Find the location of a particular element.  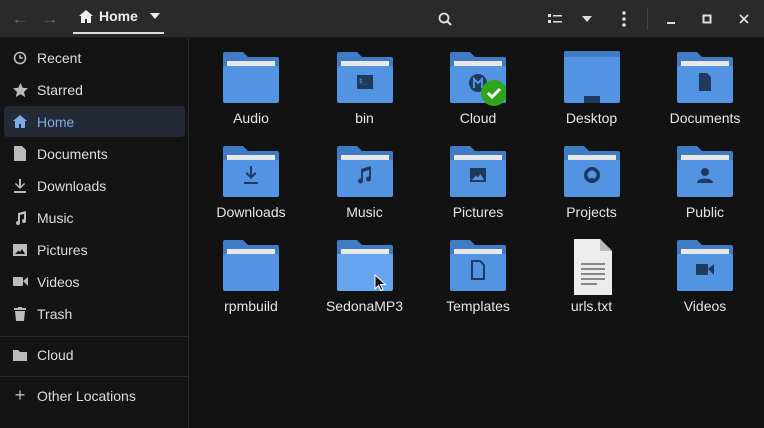

file-item-videos: Videos is located at coordinates (705, 273).